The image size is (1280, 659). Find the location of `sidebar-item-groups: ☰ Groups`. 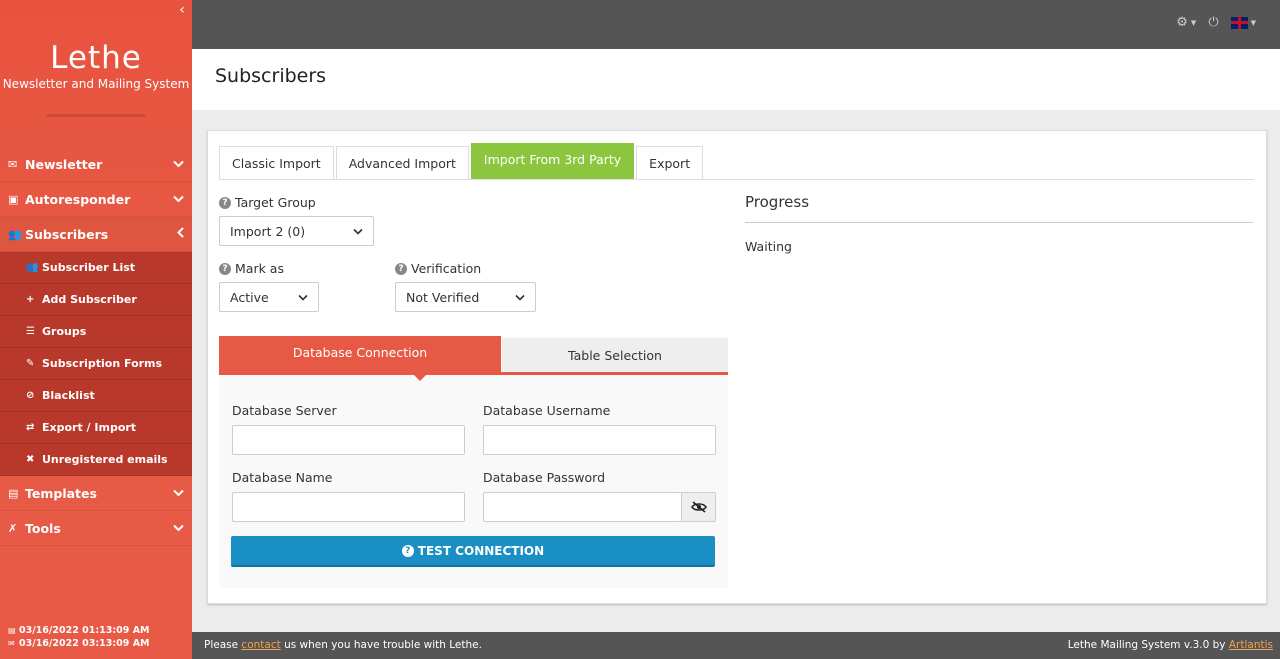

sidebar-item-groups: ☰ Groups is located at coordinates (96, 332).